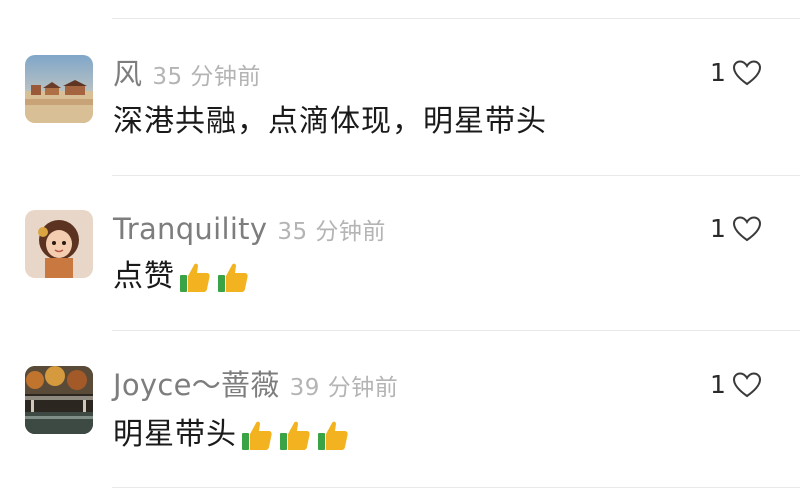 The image size is (800, 499). Describe the element at coordinates (128, 74) in the screenshot. I see `author-name: 风` at that location.